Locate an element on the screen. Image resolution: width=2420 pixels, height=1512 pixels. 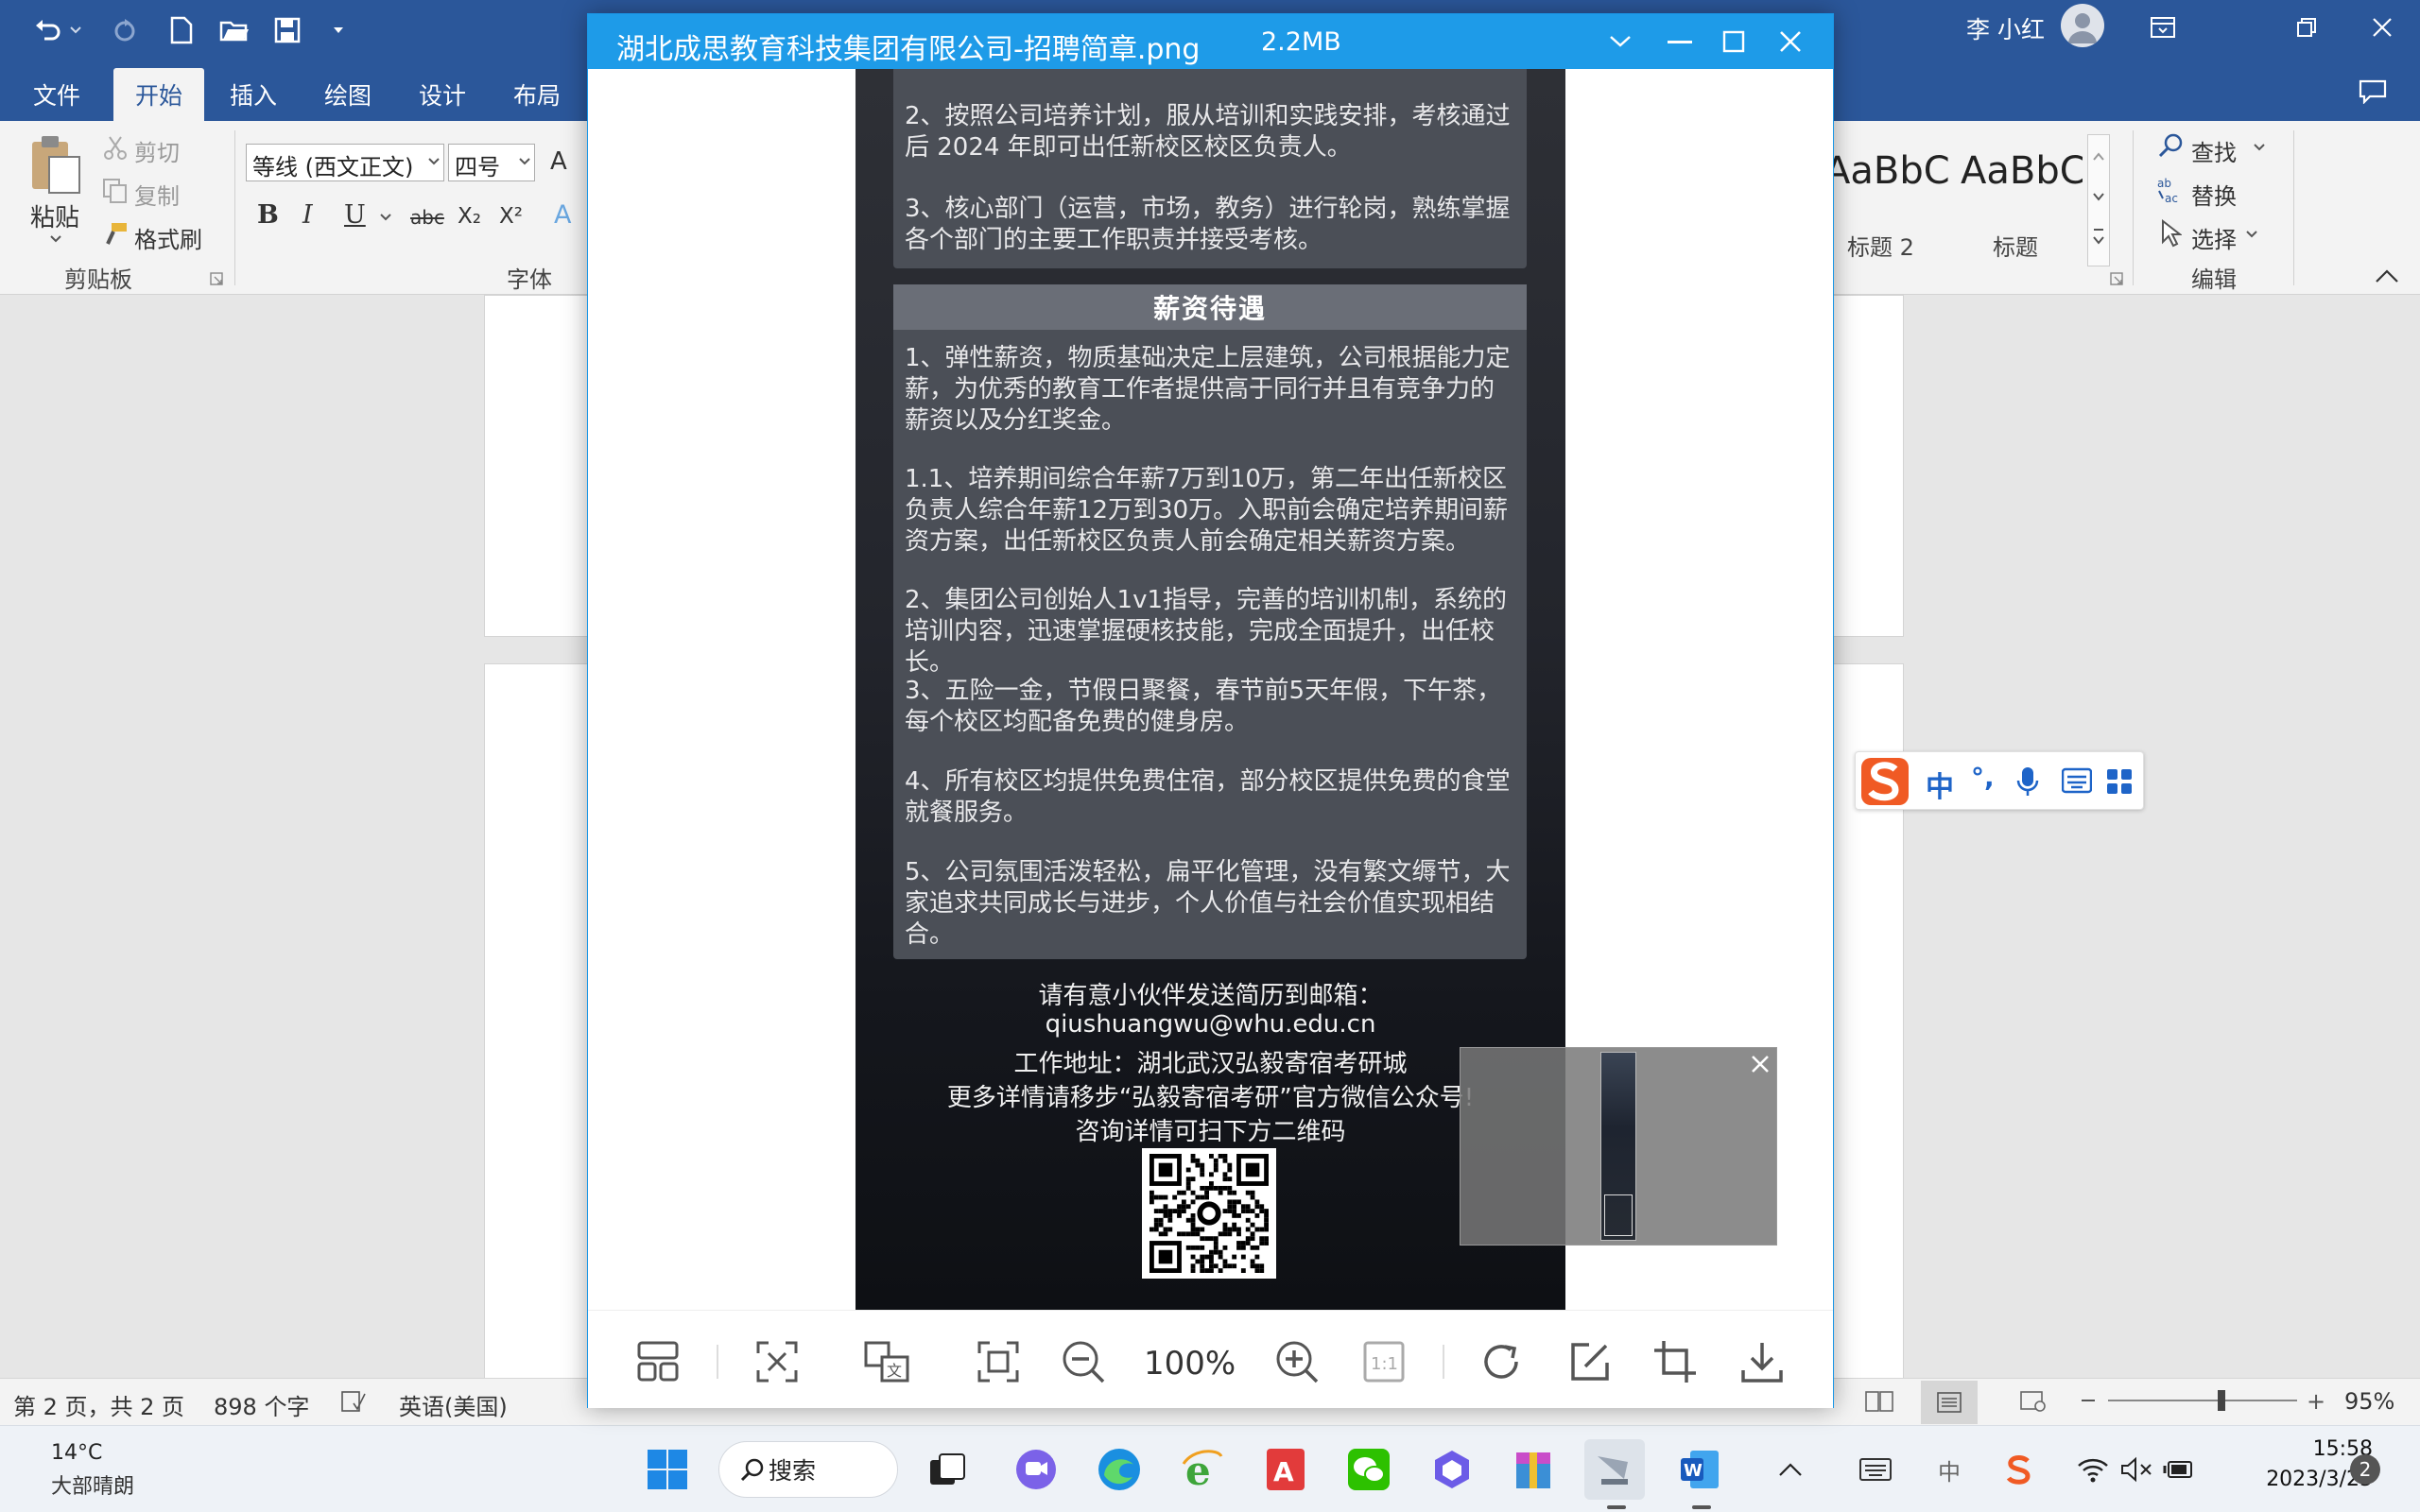
toolbox-grid-icon is located at coordinates (2119, 781).